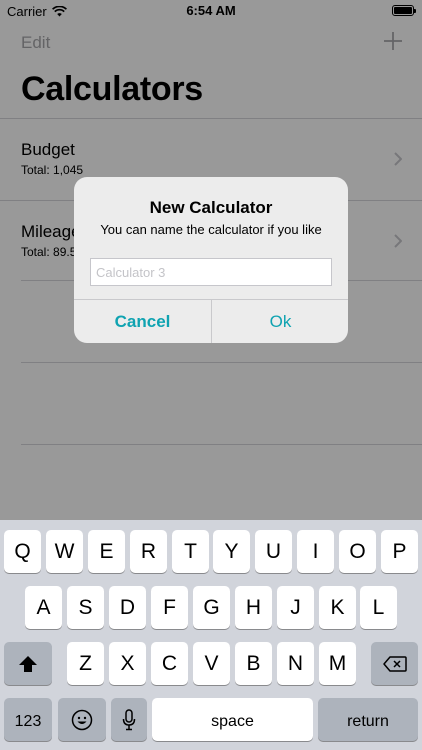 Image resolution: width=422 pixels, height=750 pixels. I want to click on key-k: K, so click(337, 607).